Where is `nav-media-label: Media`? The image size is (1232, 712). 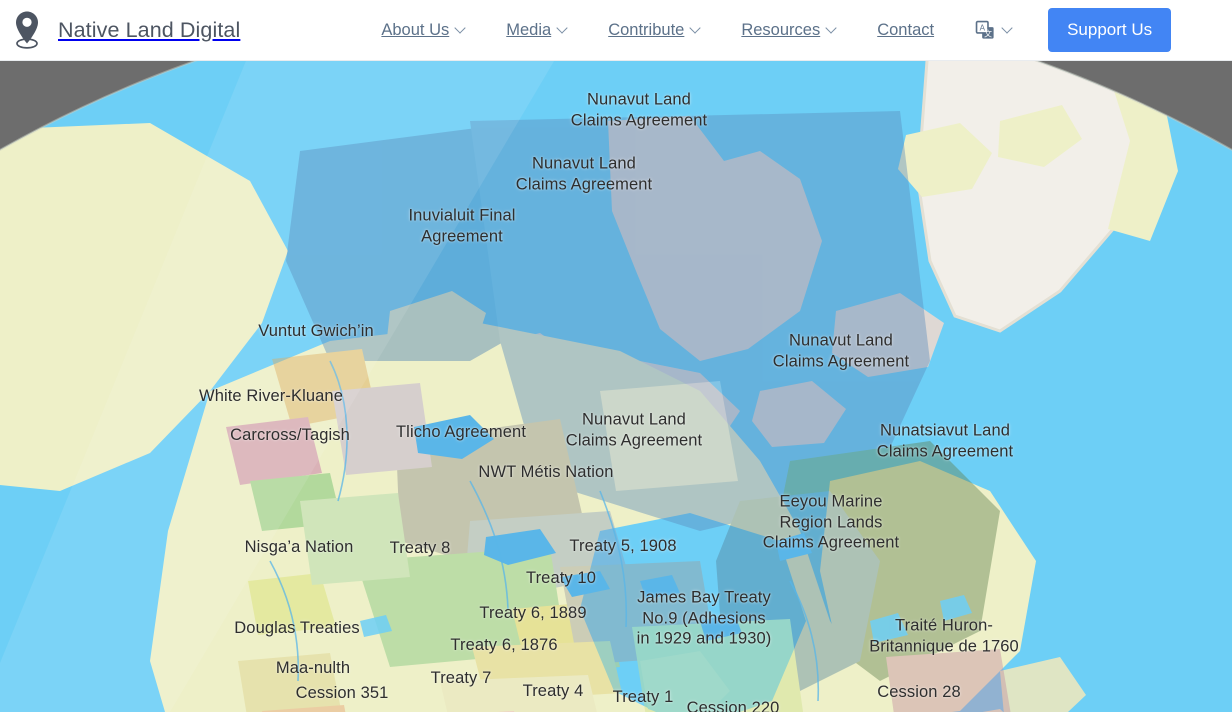 nav-media-label: Media is located at coordinates (529, 29).